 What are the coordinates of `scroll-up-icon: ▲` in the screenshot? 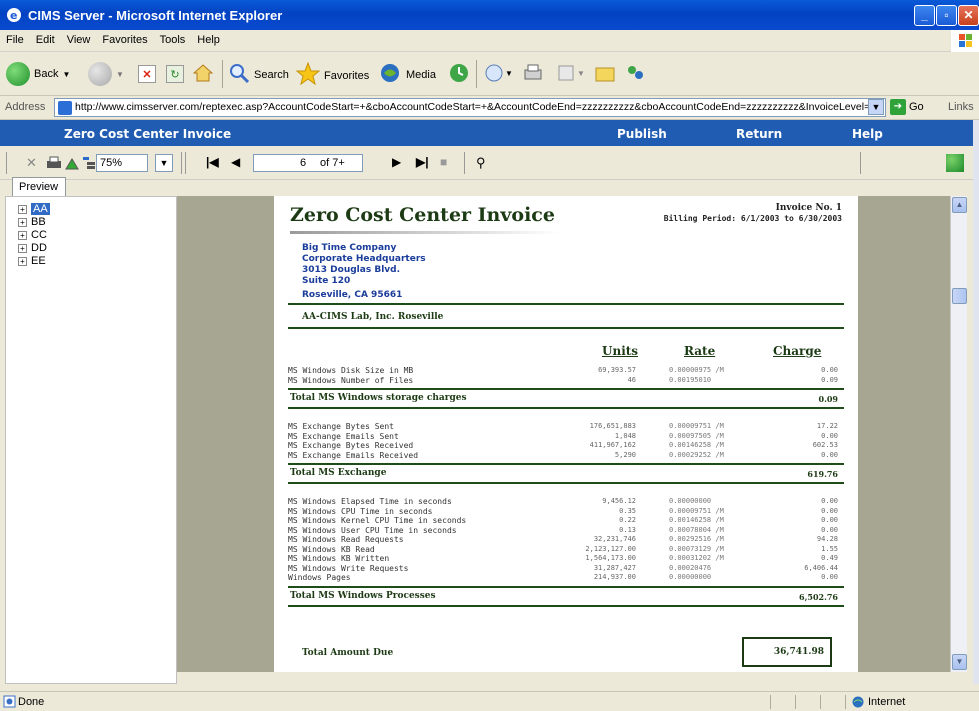 It's located at (959, 205).